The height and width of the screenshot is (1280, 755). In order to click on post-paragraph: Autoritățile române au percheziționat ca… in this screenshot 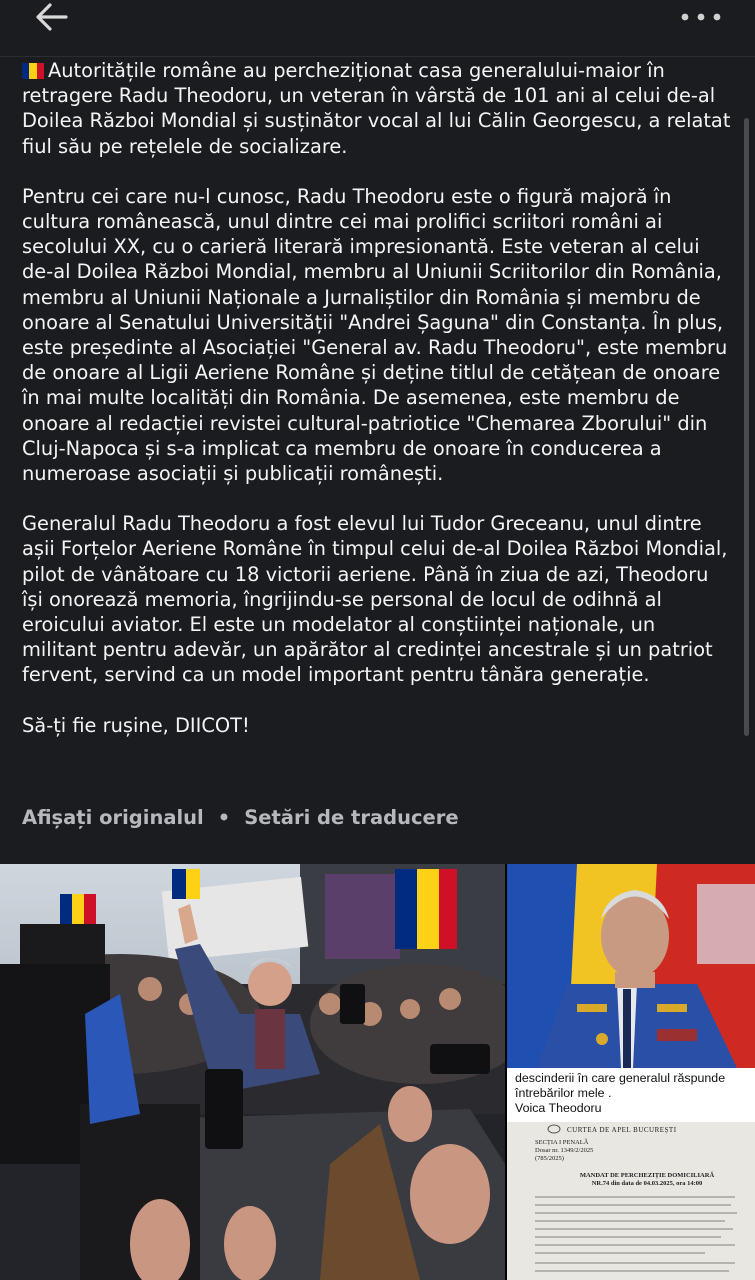, I will do `click(378, 108)`.